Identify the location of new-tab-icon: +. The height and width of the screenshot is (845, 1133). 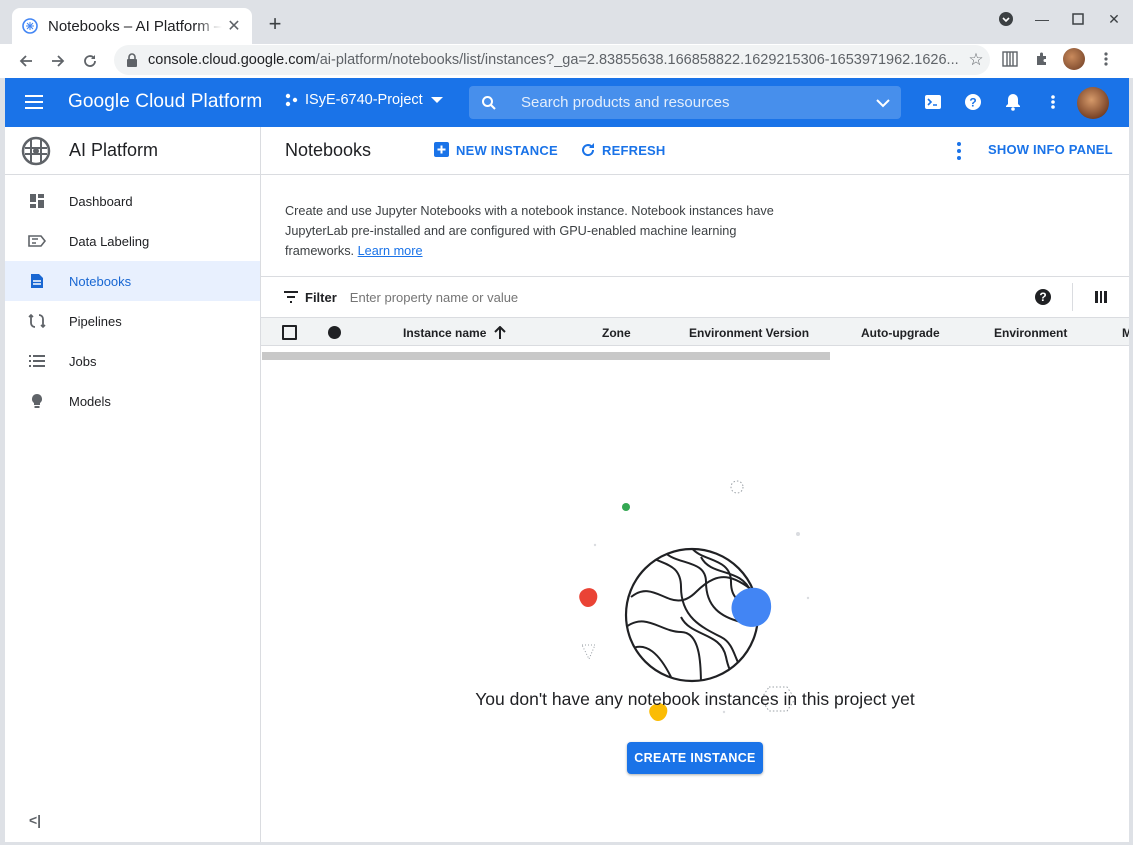
(275, 23).